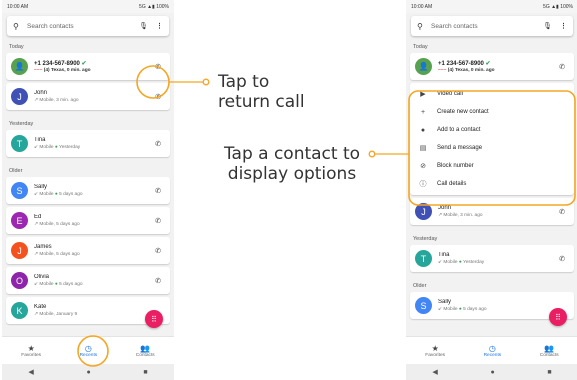 This screenshot has height=380, width=577. What do you see at coordinates (88, 220) in the screenshot?
I see `call-row: E Ed ↗ Mobile, 5 days ago ✆` at bounding box center [88, 220].